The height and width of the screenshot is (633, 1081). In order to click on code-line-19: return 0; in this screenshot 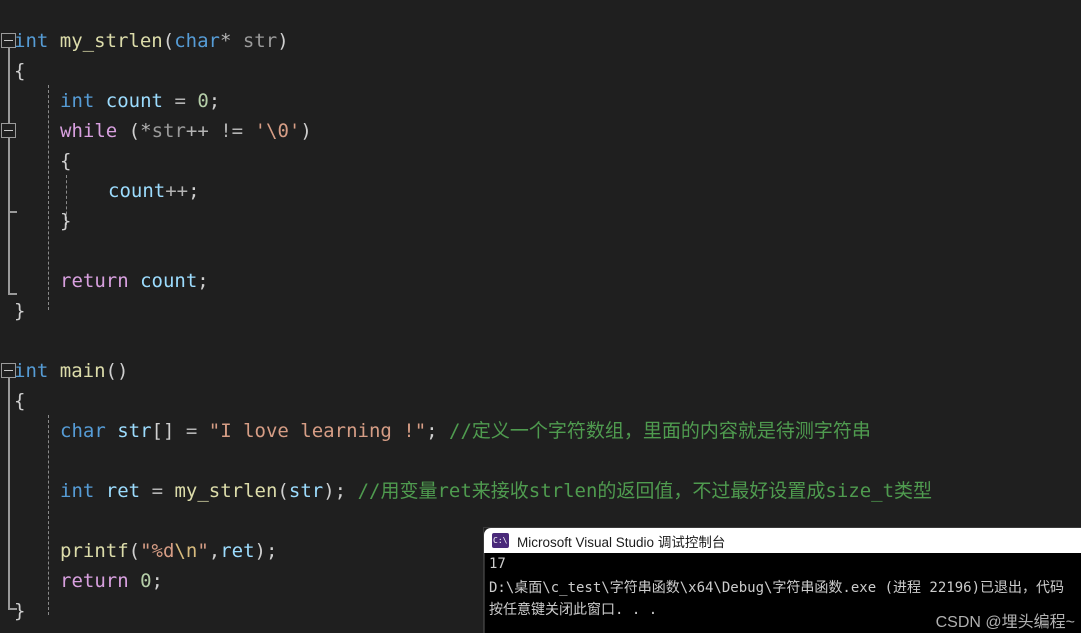, I will do `click(111, 581)`.